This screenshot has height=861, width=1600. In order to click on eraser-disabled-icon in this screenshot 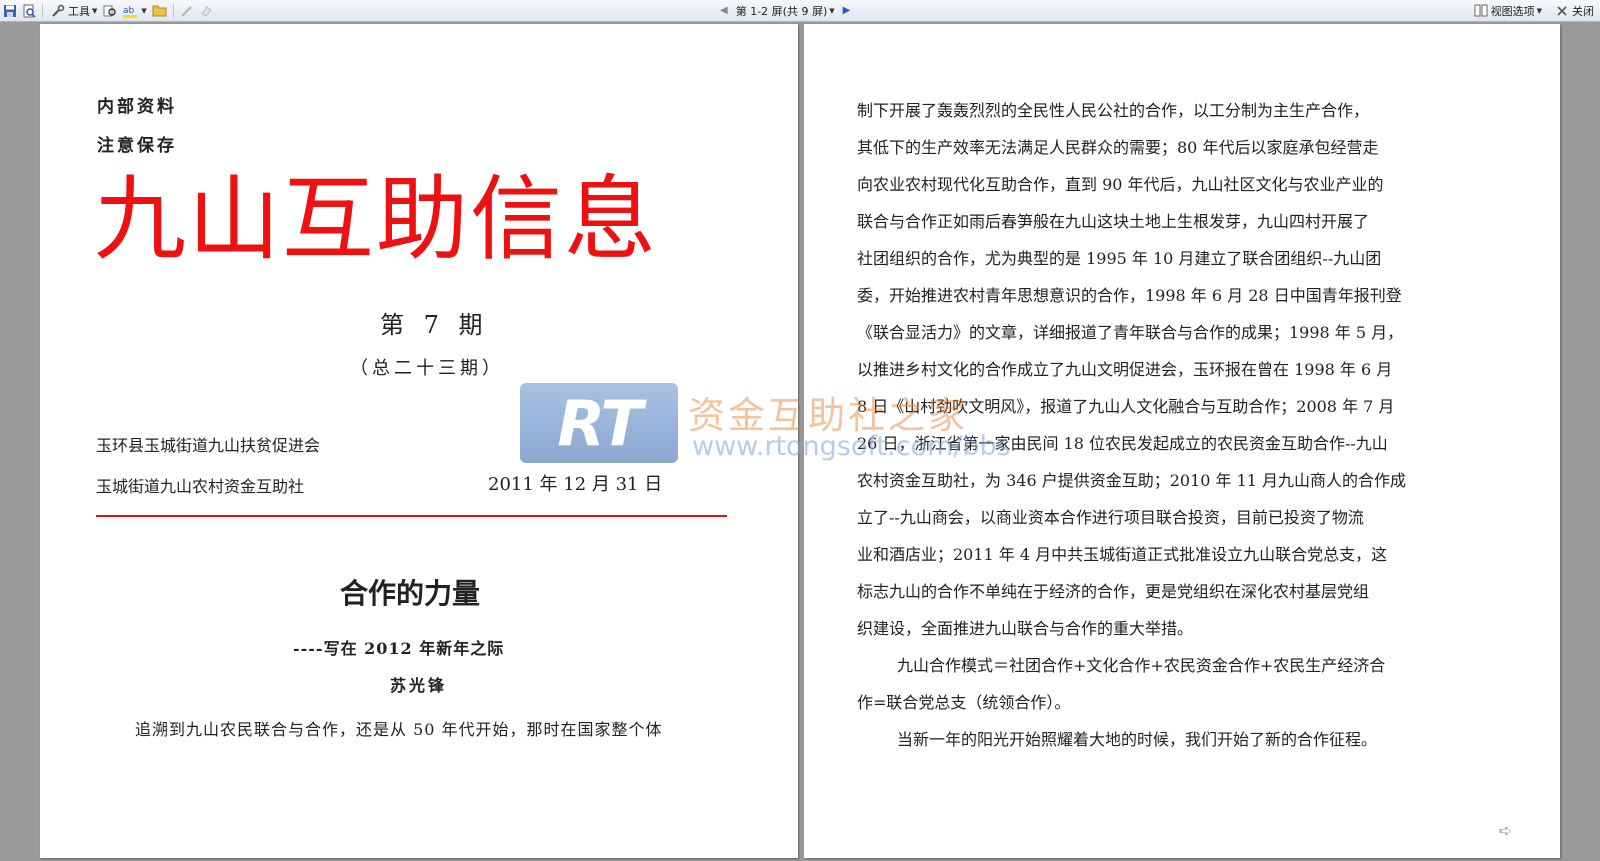, I will do `click(206, 11)`.